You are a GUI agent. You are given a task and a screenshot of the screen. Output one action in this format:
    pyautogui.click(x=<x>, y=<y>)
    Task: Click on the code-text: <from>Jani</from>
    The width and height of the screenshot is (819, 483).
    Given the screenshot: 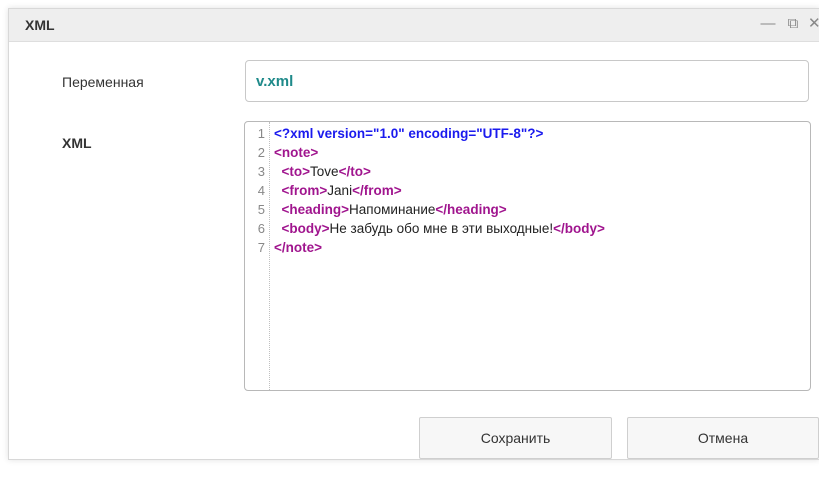 What is the action you would take?
    pyautogui.click(x=338, y=190)
    